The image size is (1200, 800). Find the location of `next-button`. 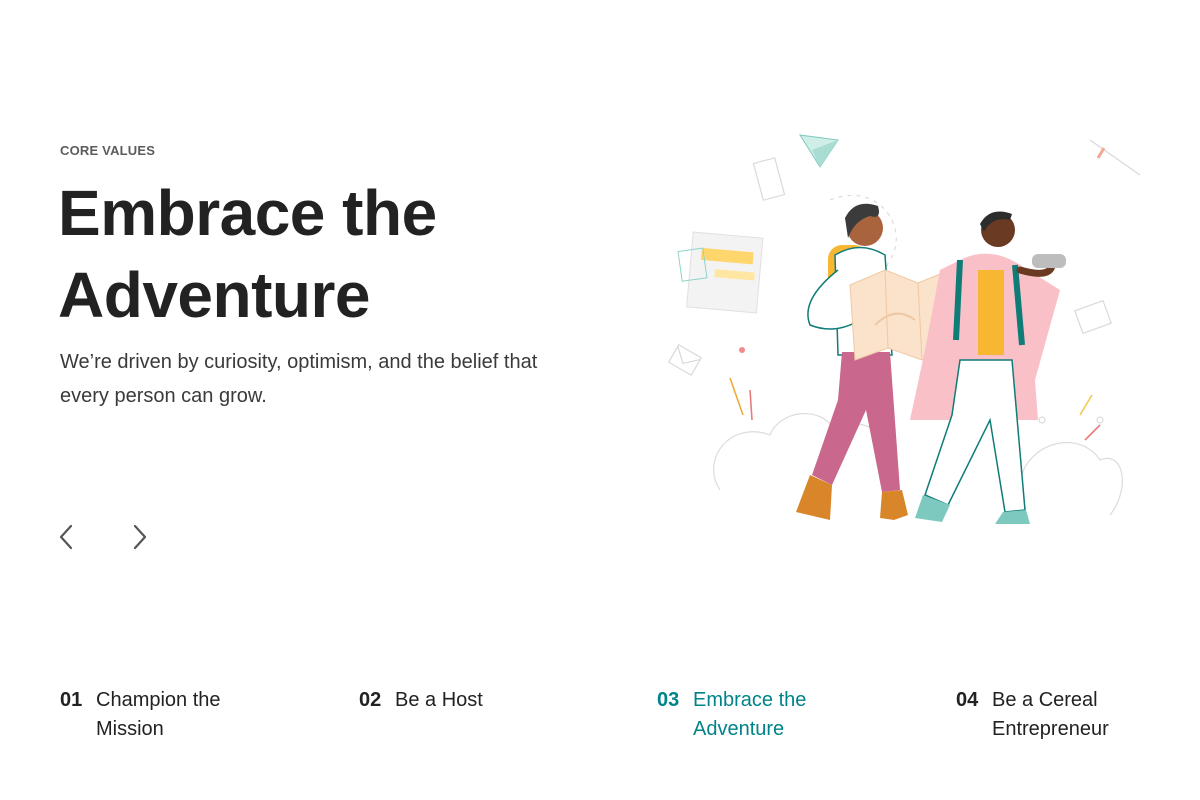

next-button is located at coordinates (139, 537).